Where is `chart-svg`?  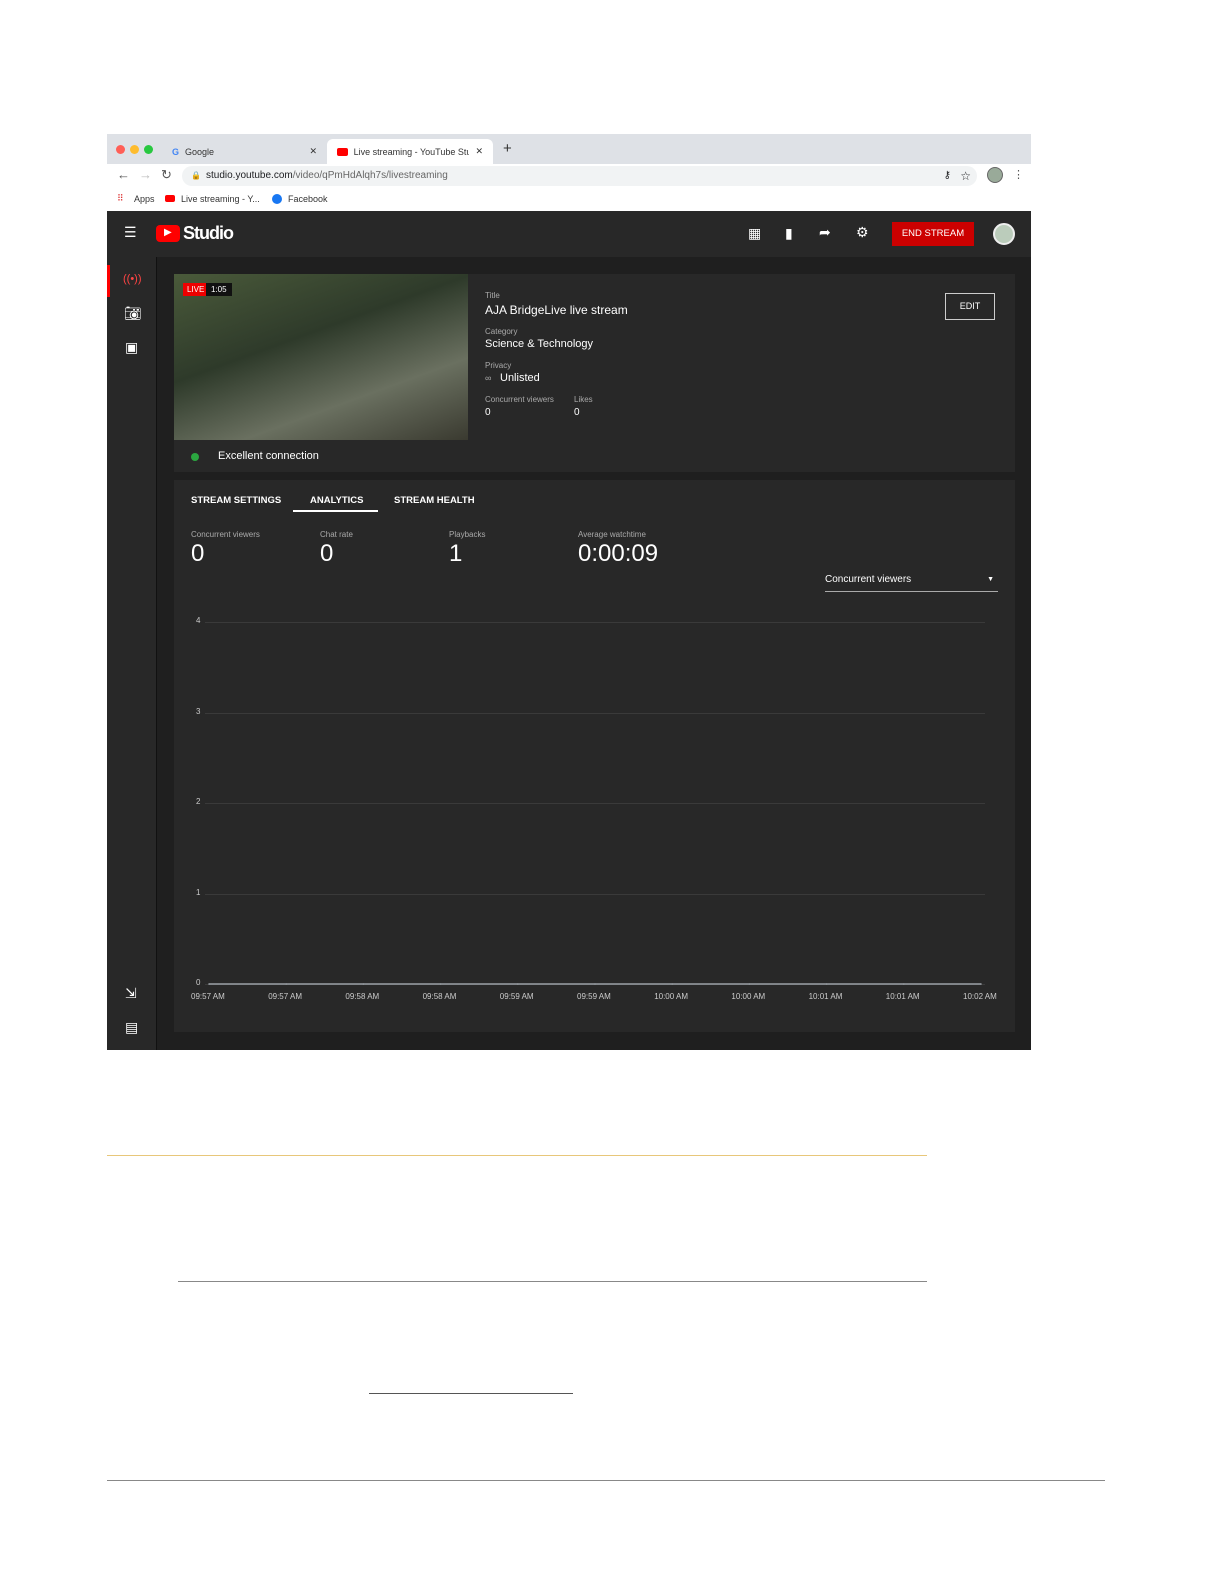 chart-svg is located at coordinates (595, 984).